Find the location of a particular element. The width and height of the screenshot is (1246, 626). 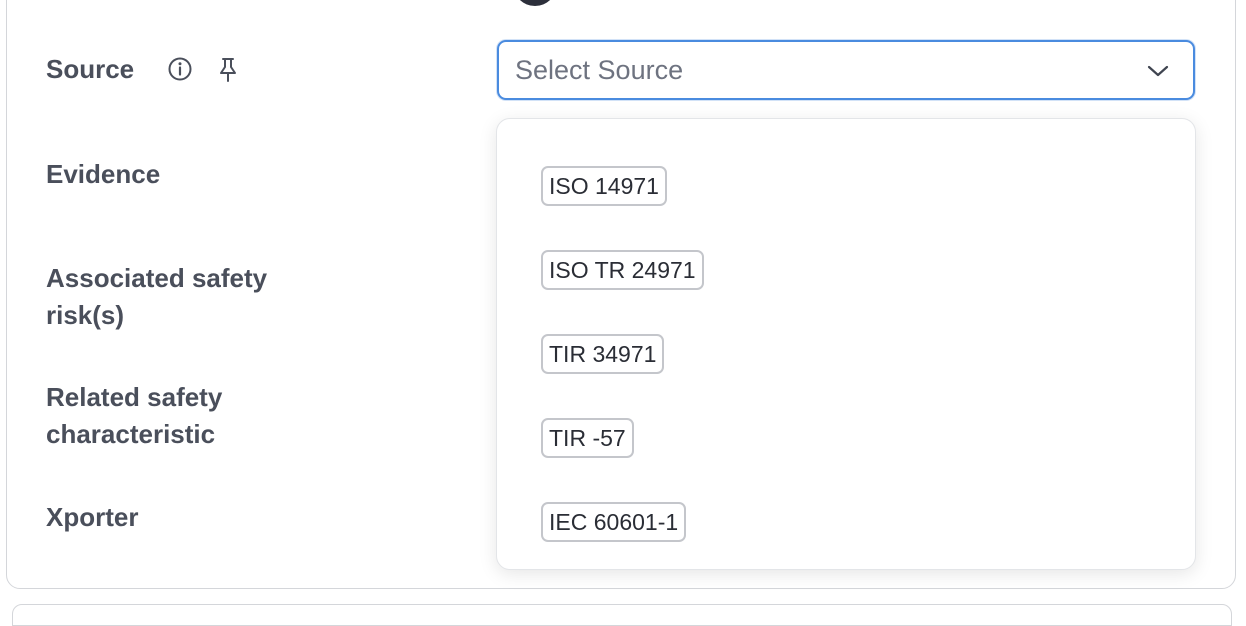

source-option-iso-14971: ISO 14971 is located at coordinates (846, 187).